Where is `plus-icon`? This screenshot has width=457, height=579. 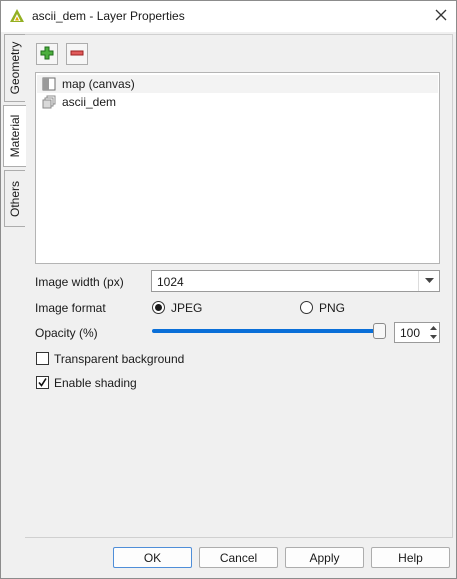
plus-icon is located at coordinates (47, 54).